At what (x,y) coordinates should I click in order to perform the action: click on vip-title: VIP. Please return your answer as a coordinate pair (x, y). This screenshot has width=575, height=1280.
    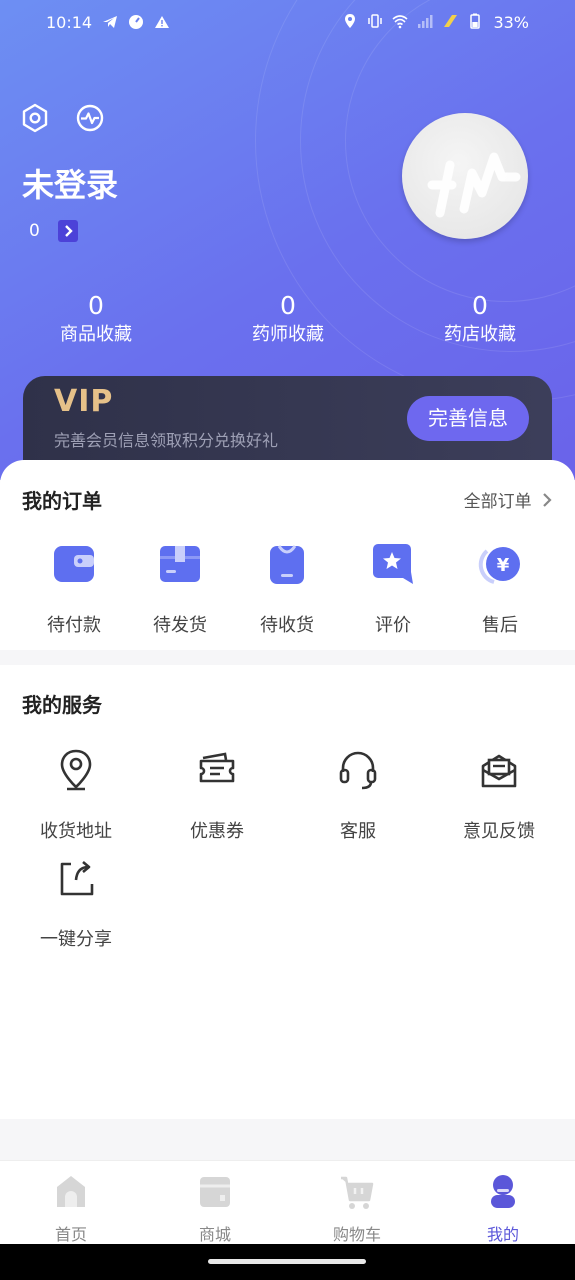
    Looking at the image, I should click on (84, 401).